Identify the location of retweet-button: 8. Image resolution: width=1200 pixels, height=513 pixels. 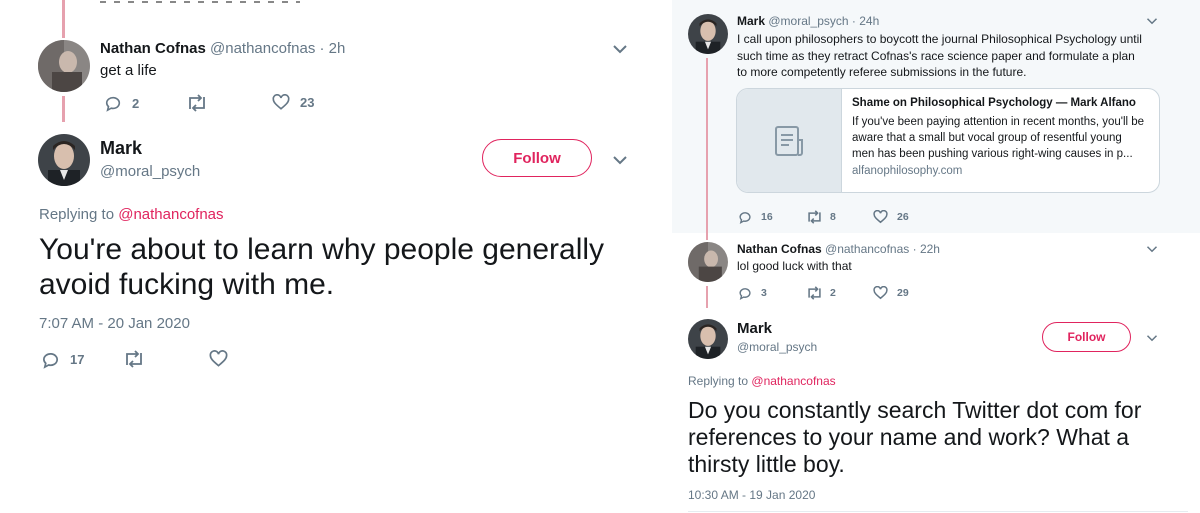
(821, 217).